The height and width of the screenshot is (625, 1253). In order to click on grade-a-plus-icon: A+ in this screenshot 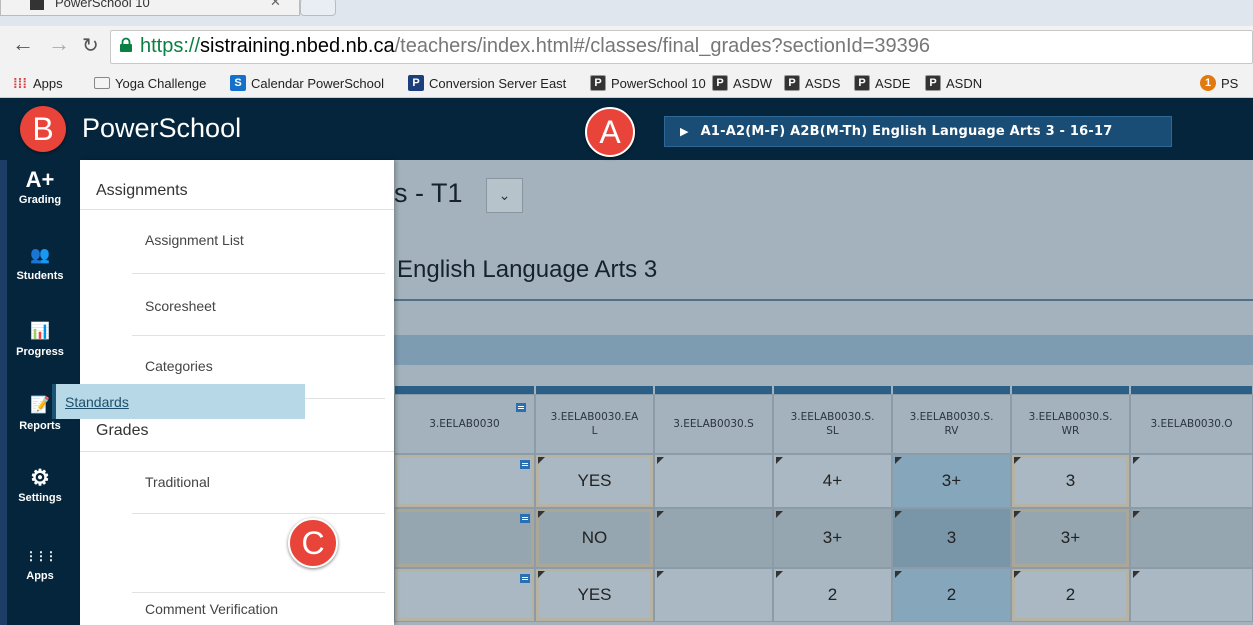, I will do `click(40, 179)`.